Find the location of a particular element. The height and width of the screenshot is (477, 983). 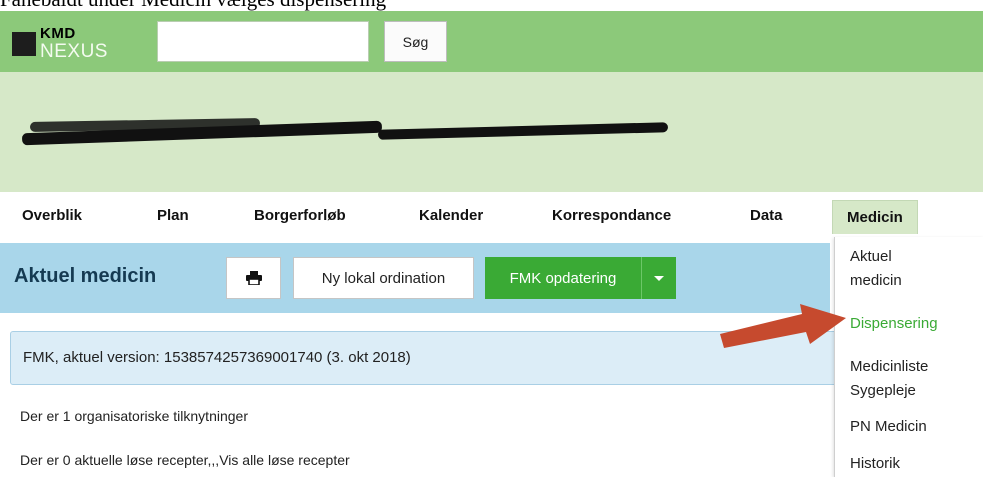

page-title: Aktuel medicin is located at coordinates (85, 276).